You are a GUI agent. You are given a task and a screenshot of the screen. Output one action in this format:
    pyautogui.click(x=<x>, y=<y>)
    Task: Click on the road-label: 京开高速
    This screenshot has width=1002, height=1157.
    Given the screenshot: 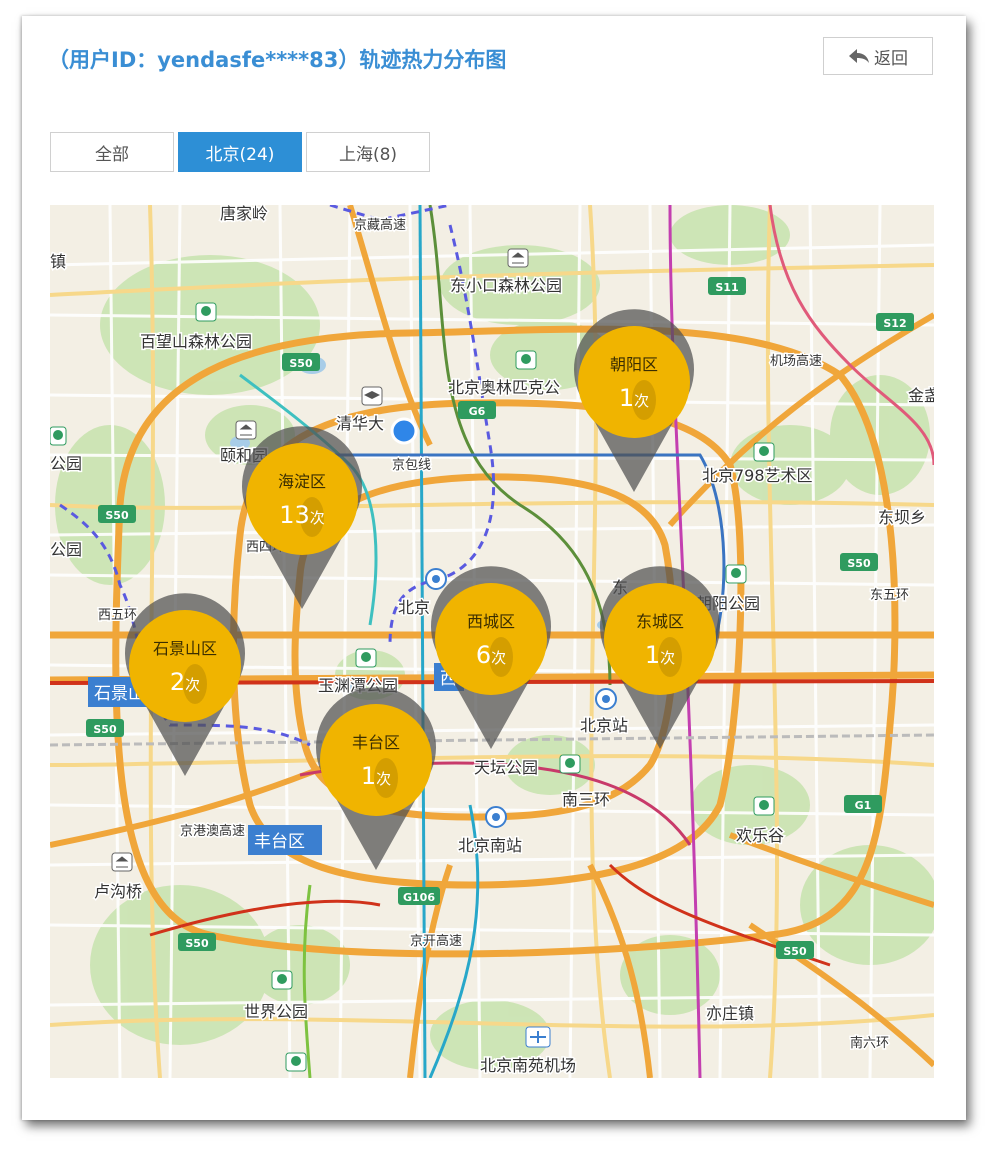 What is the action you would take?
    pyautogui.click(x=436, y=941)
    